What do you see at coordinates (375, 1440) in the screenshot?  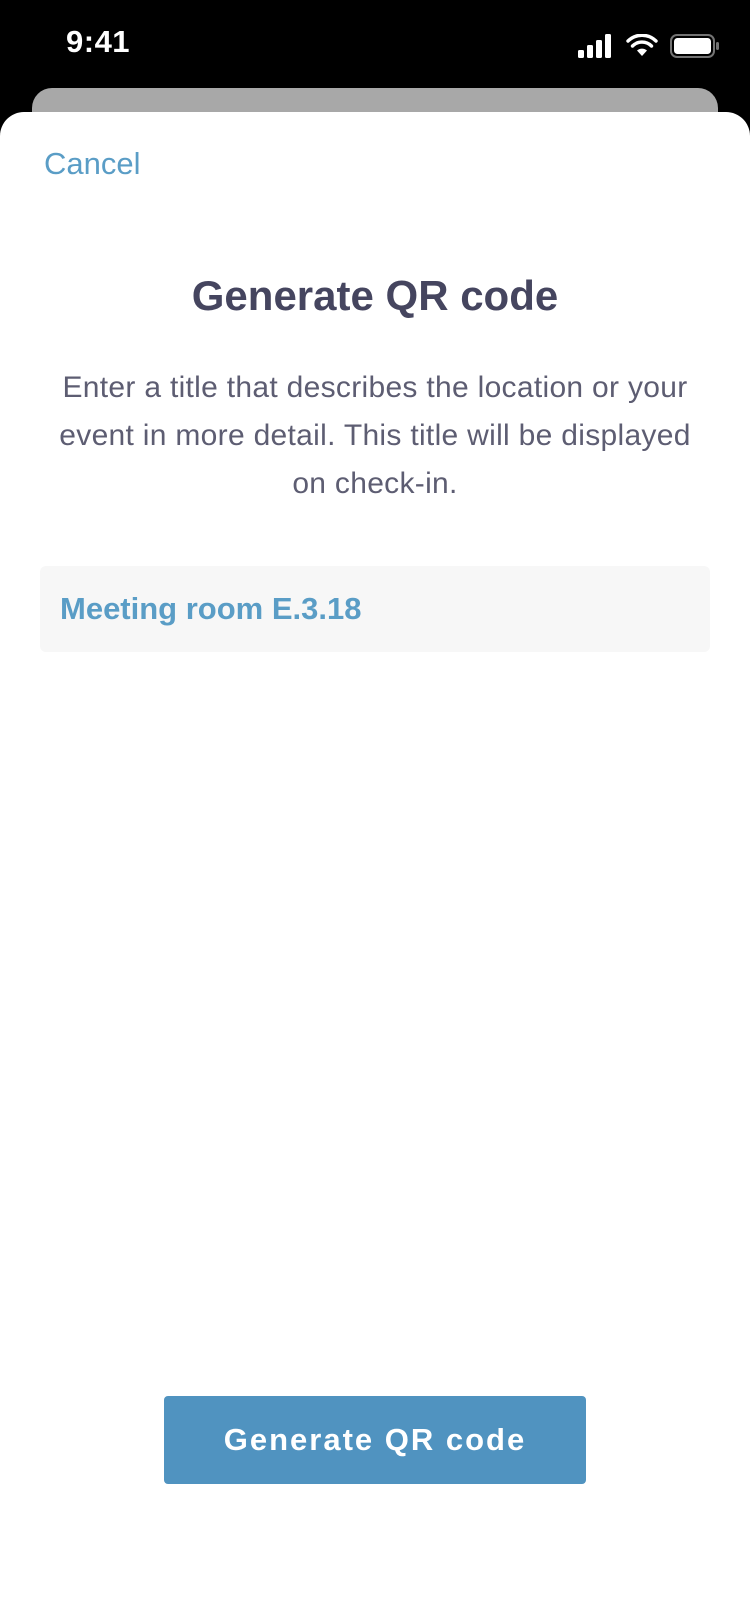 I see `generate-qr-button: Generate QR code` at bounding box center [375, 1440].